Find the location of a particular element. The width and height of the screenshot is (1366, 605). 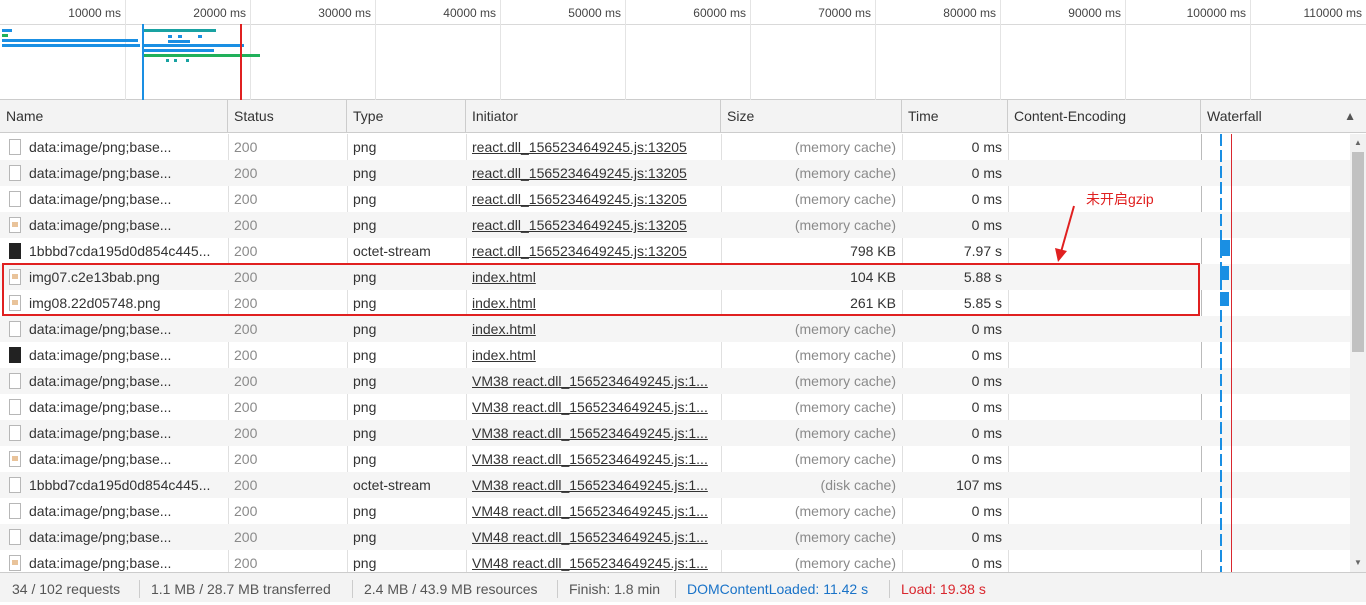

column-header-type: Type is located at coordinates (406, 116).